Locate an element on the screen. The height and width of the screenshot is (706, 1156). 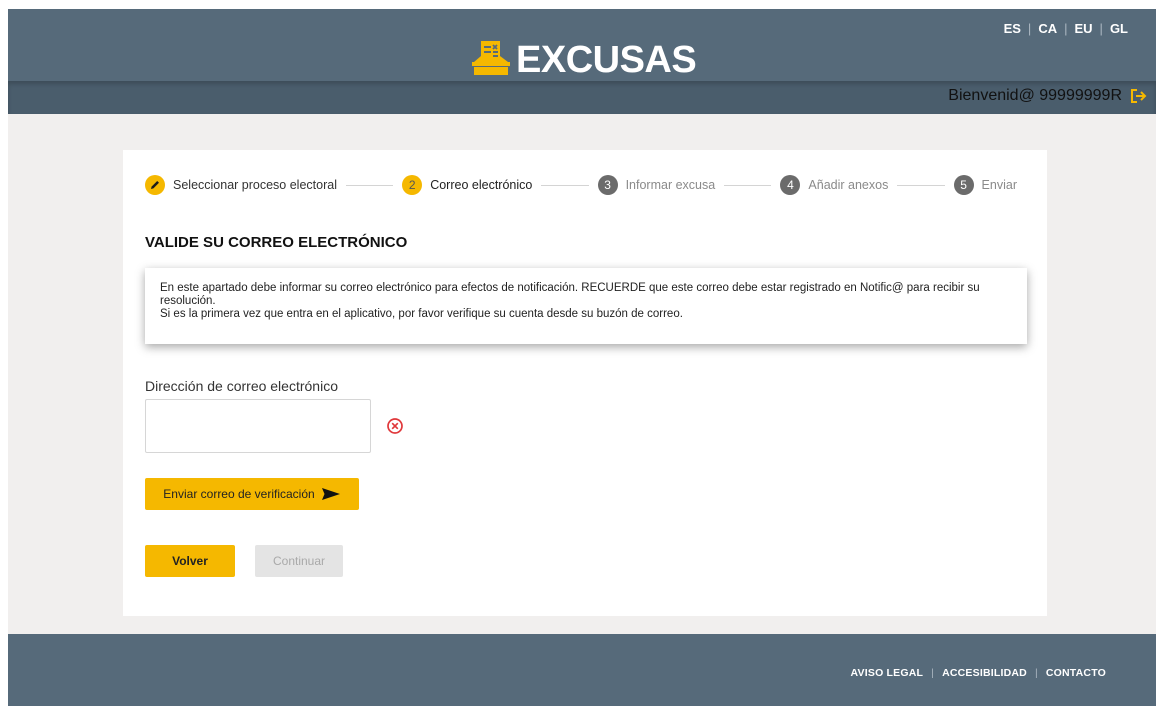
step-informar-excusa: 3 Informar excusa is located at coordinates (656, 185).